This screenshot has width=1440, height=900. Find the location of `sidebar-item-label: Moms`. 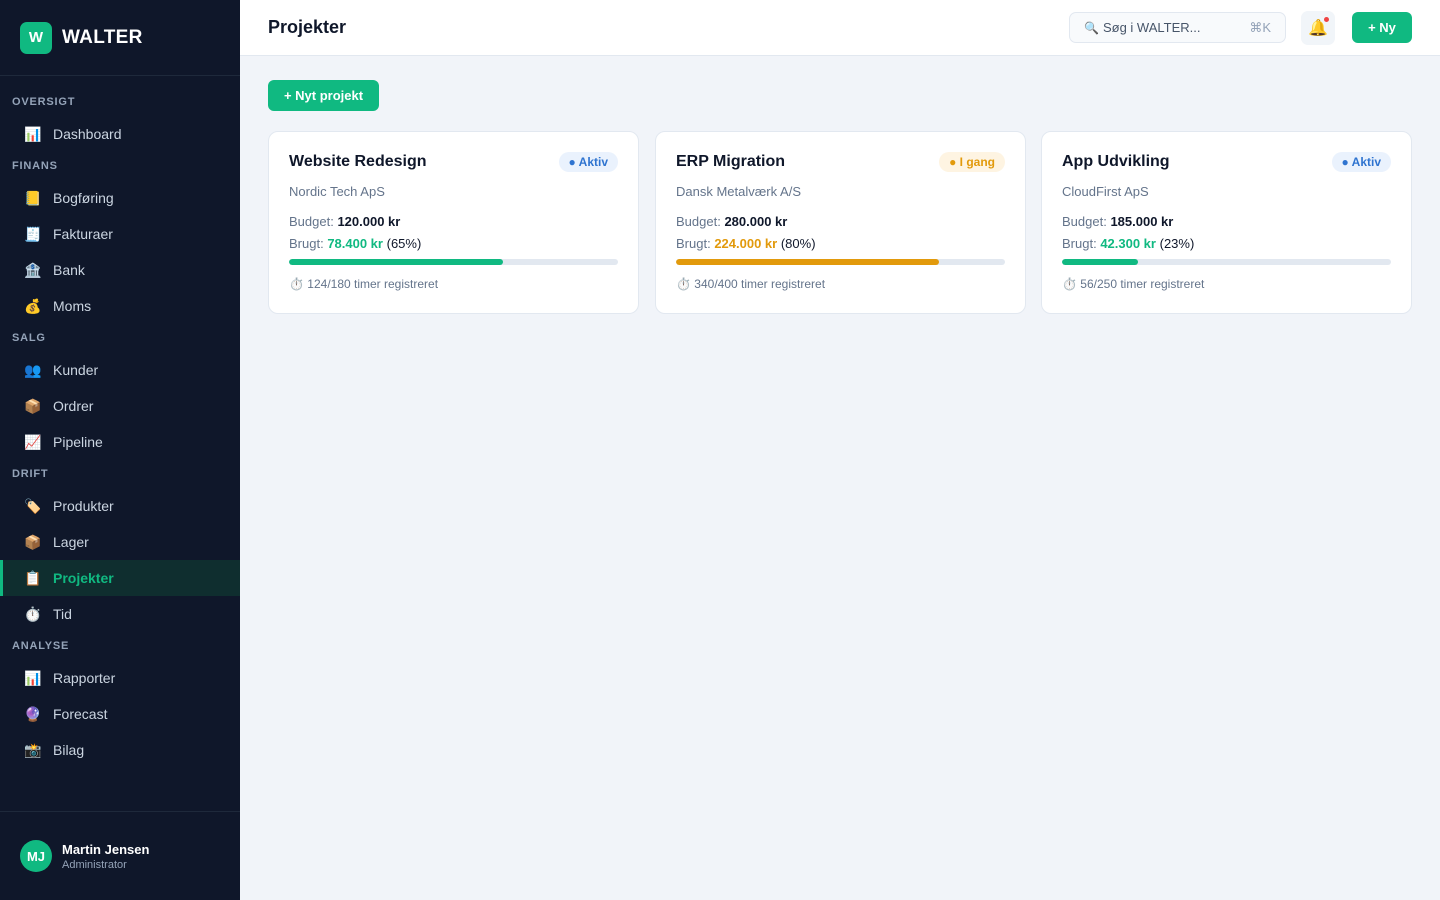

sidebar-item-label: Moms is located at coordinates (72, 306).